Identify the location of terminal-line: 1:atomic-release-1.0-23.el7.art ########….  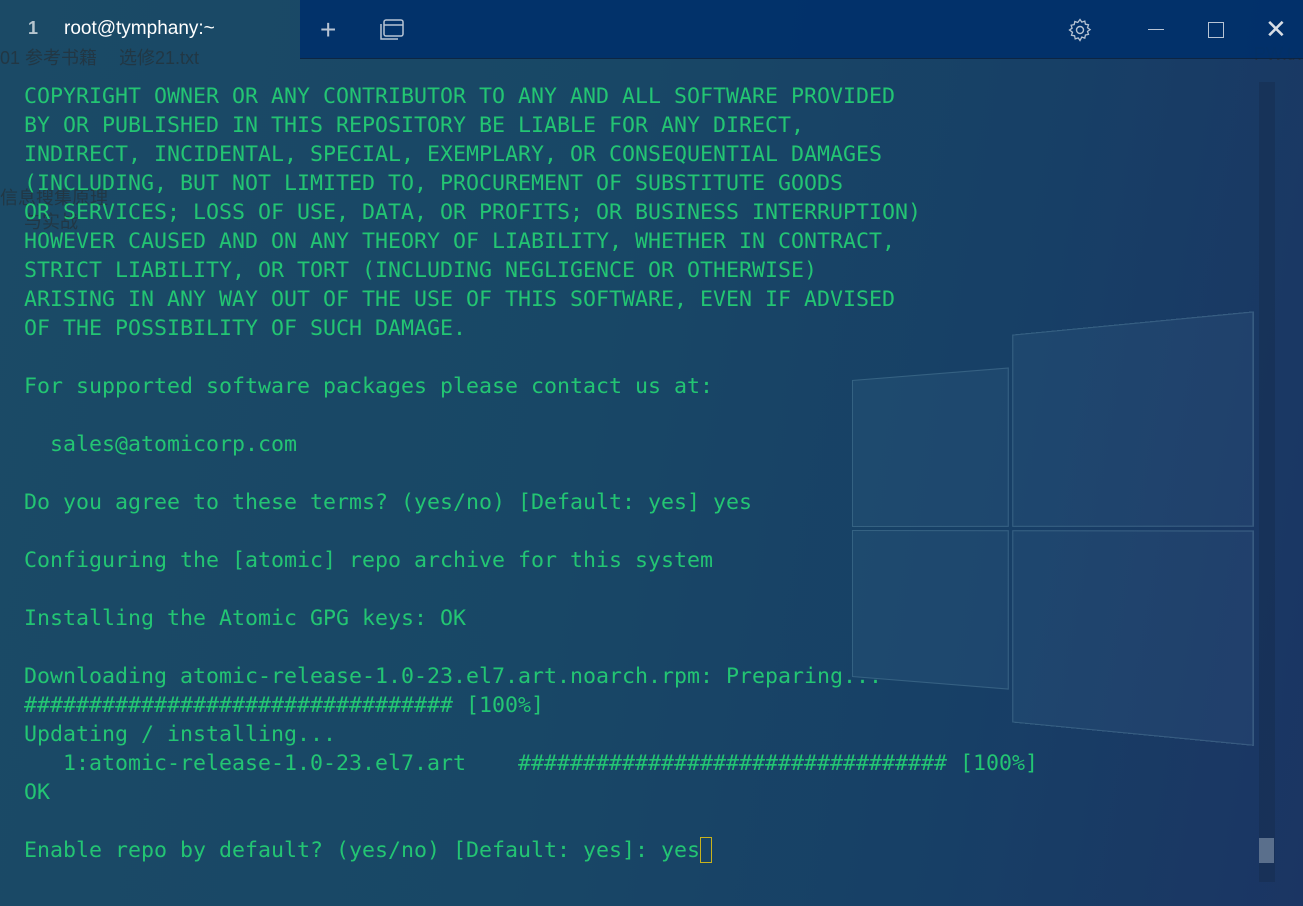
(531, 763).